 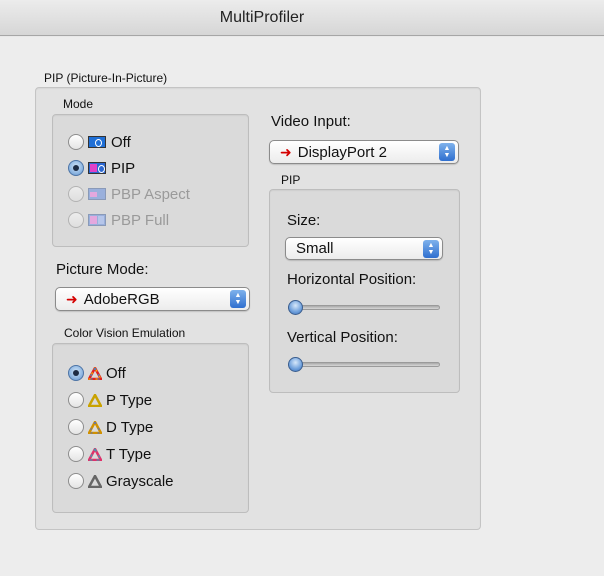 I want to click on mode-pbp-aspect-icon, so click(x=97, y=194).